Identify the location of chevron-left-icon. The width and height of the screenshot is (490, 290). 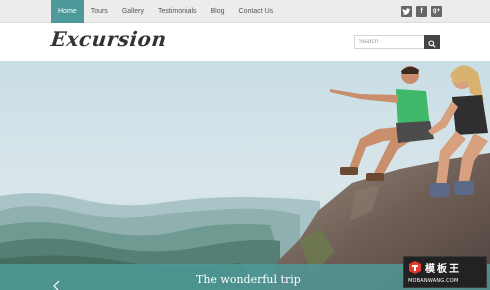
(58, 285).